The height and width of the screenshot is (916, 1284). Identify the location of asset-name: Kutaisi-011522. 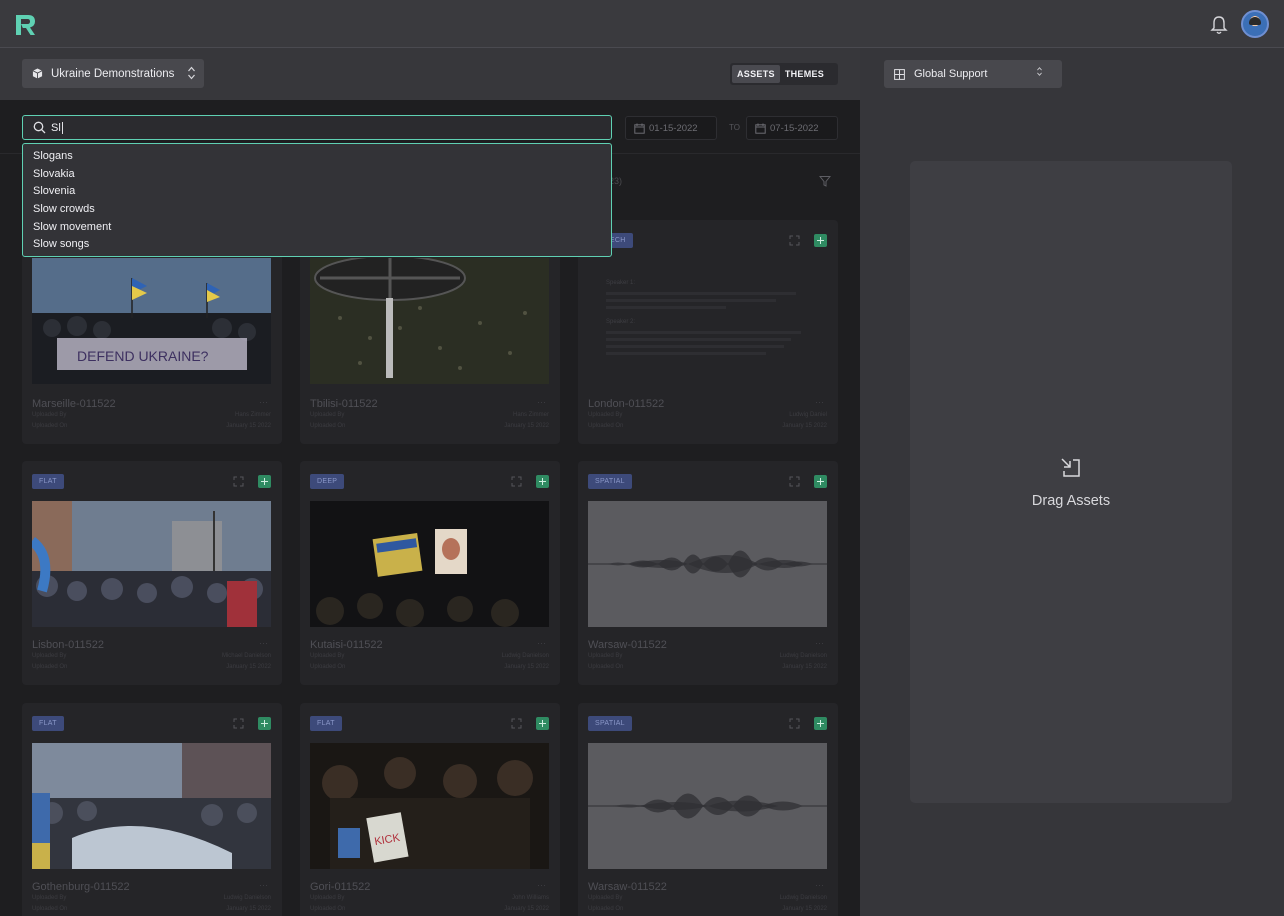
(346, 645).